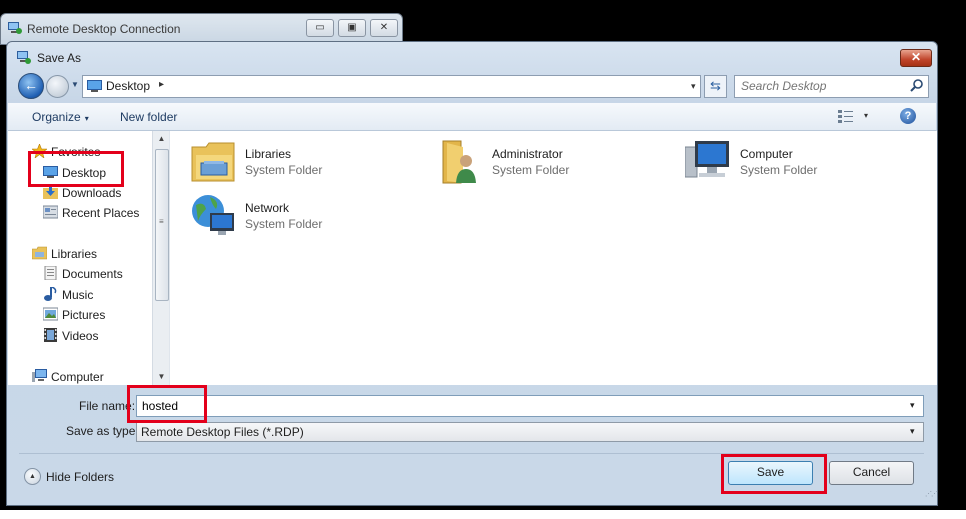  I want to click on organize-button: Organize ▾, so click(60, 117).